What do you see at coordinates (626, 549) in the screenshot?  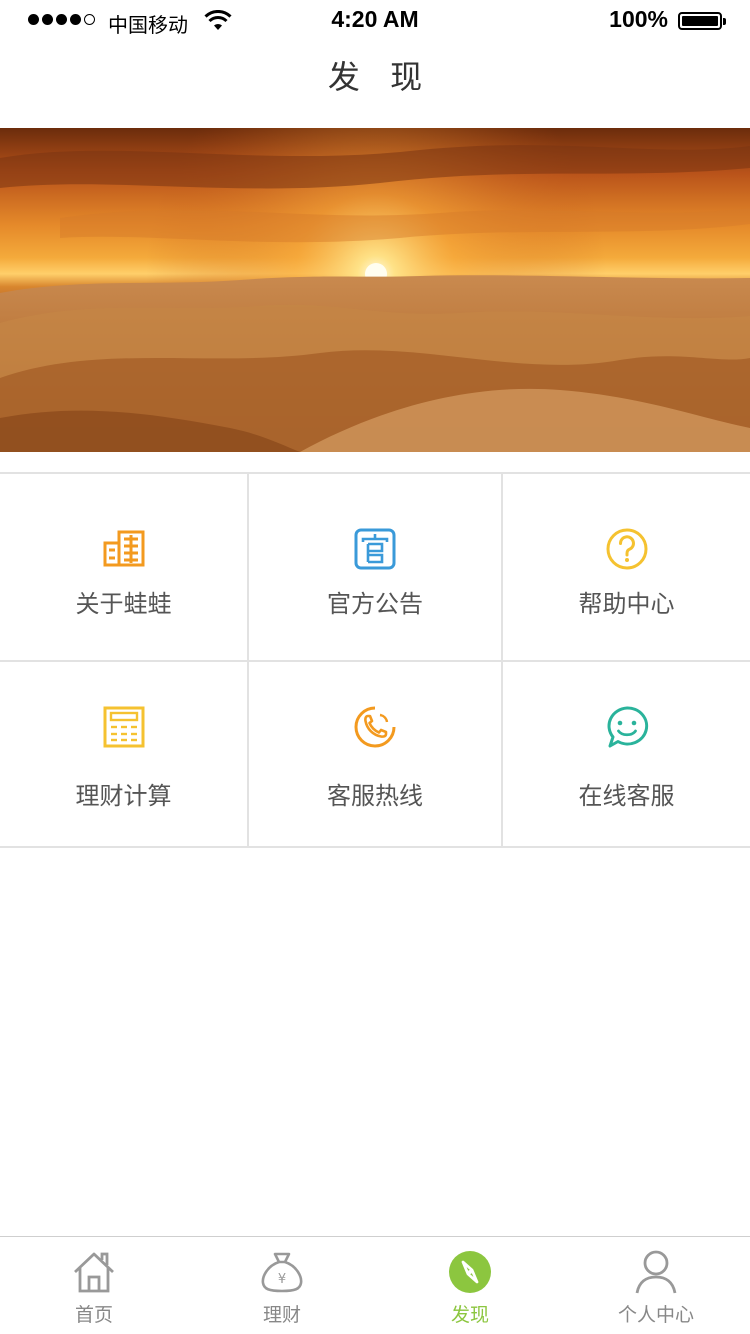 I see `question-icon` at bounding box center [626, 549].